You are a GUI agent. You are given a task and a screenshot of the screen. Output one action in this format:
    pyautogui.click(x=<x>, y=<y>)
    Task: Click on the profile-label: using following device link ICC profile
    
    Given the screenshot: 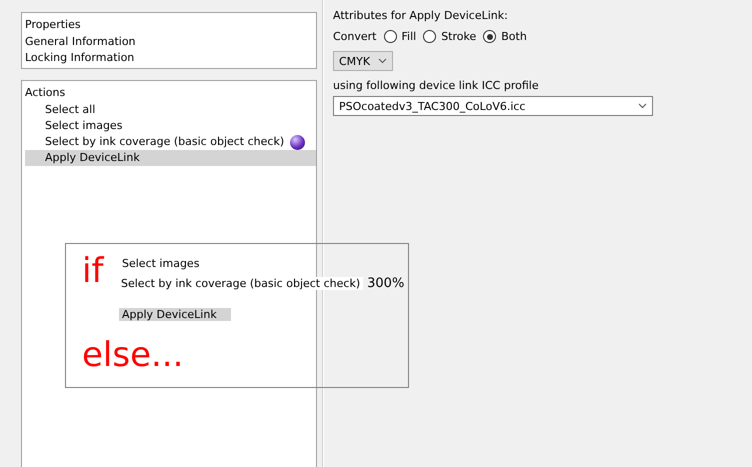 What is the action you would take?
    pyautogui.click(x=436, y=85)
    